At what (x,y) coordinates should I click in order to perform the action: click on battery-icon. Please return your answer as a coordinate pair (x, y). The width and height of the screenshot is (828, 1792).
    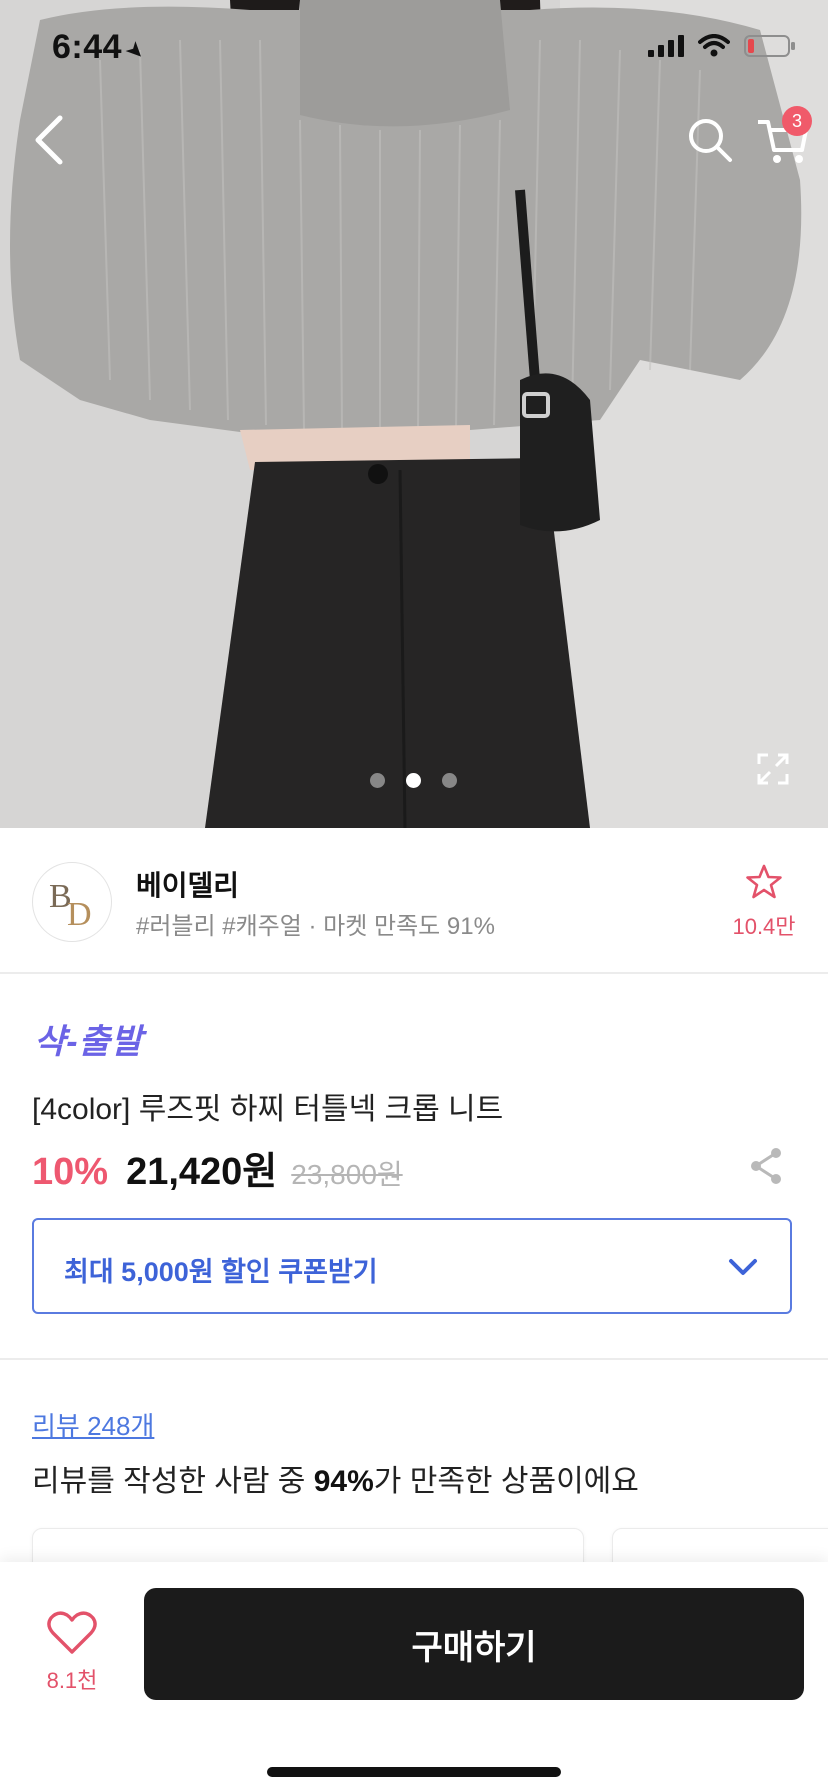
    Looking at the image, I should click on (769, 46).